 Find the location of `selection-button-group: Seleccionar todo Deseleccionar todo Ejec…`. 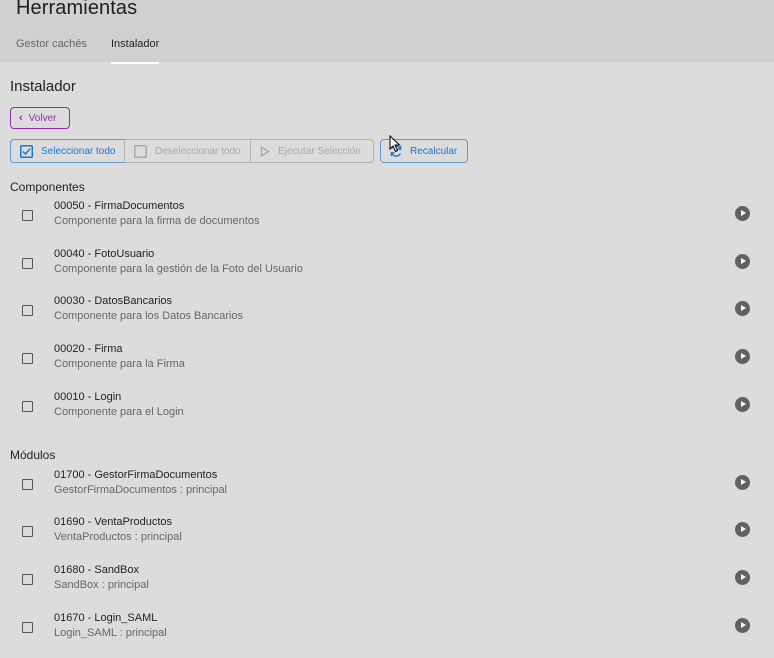

selection-button-group: Seleccionar todo Deseleccionar todo Ejec… is located at coordinates (192, 151).